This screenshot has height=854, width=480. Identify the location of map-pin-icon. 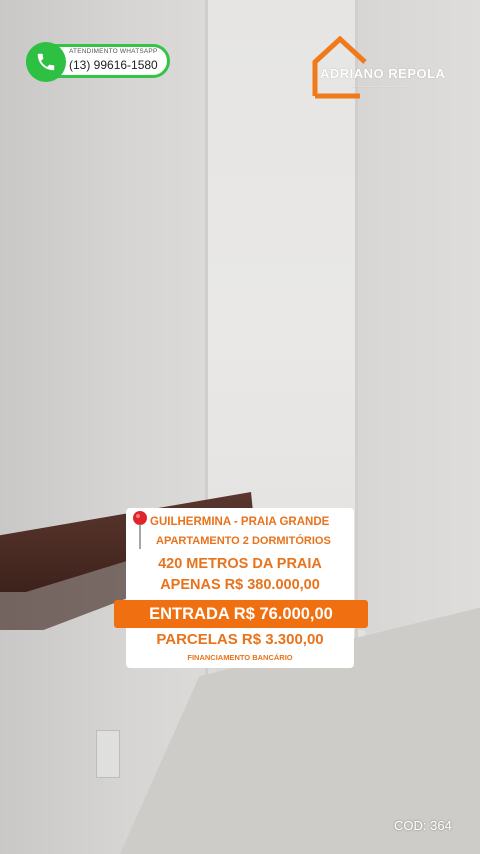
(140, 530).